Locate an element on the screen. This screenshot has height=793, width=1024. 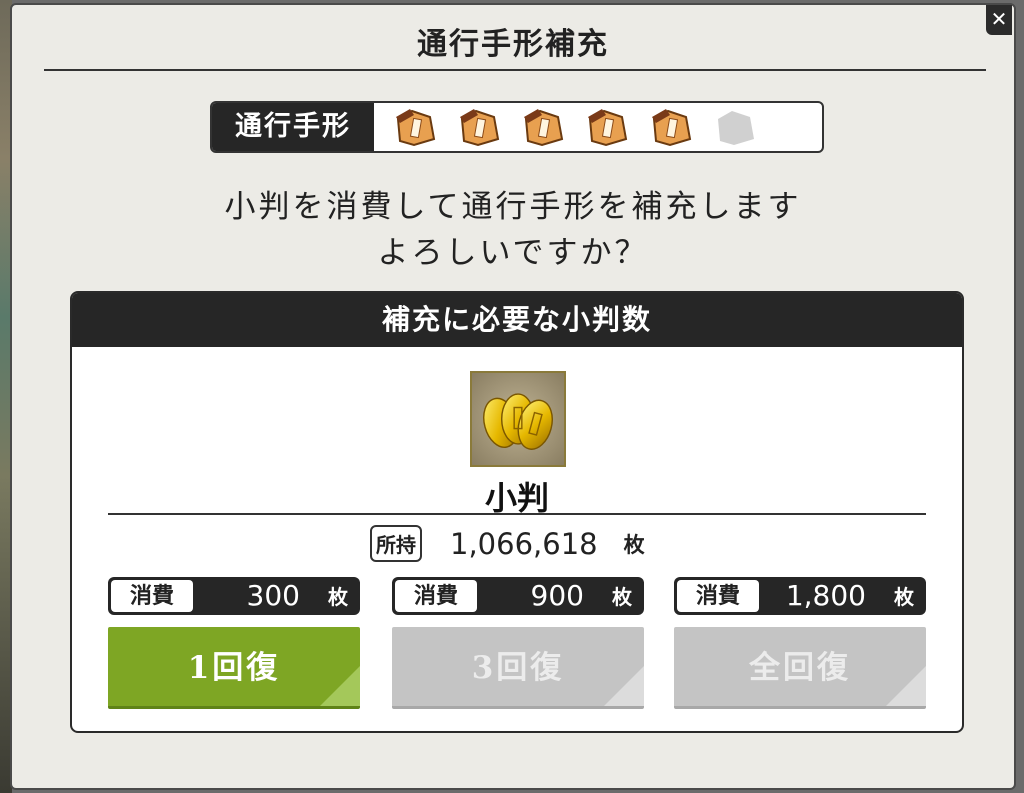
cost-row-3: 消費 900 枚 is located at coordinates (518, 596).